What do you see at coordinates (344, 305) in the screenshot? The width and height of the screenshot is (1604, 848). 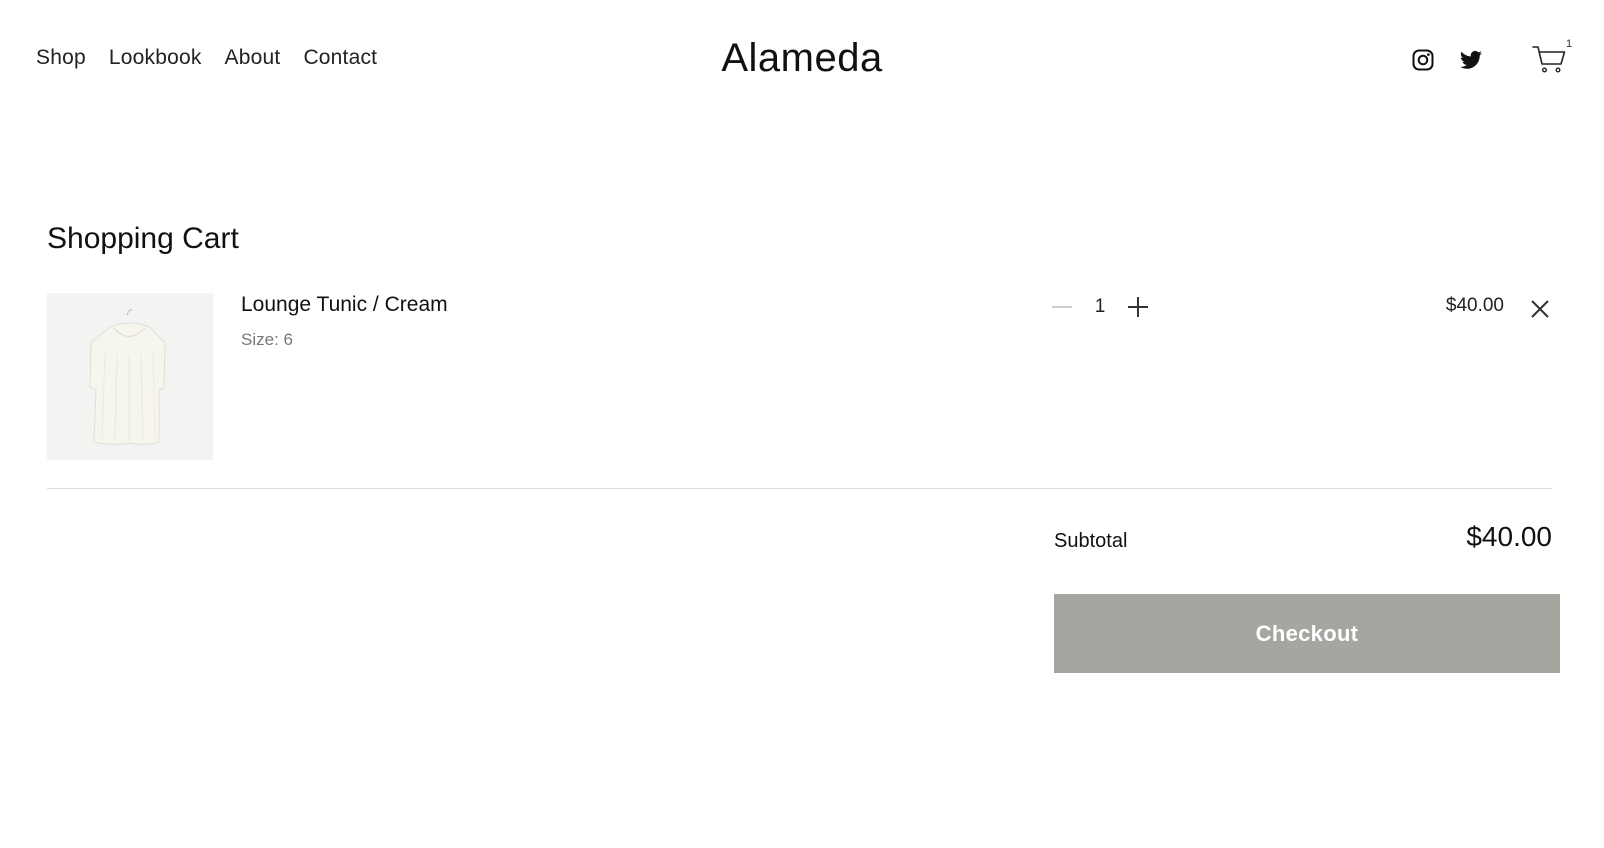 I see `product-name-link: Lounge Tunic / Cream` at bounding box center [344, 305].